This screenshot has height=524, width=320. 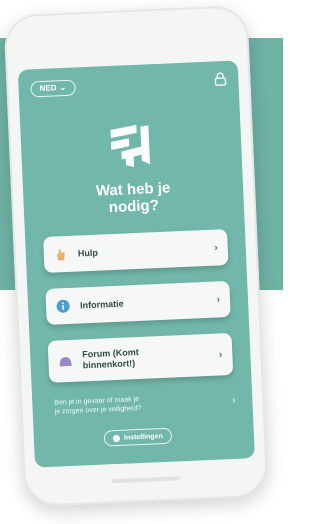 What do you see at coordinates (48, 88) in the screenshot?
I see `language-label: NED` at bounding box center [48, 88].